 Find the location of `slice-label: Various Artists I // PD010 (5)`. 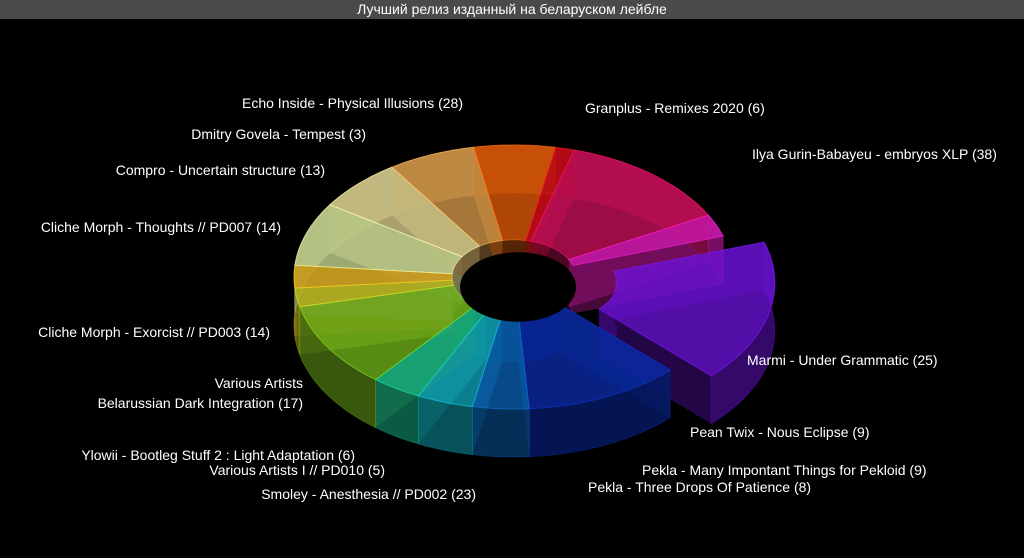

slice-label: Various Artists I // PD010 (5) is located at coordinates (297, 470).